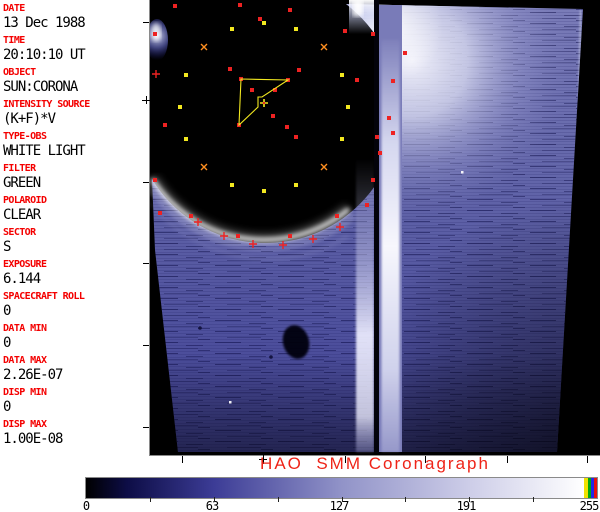 This screenshot has height=512, width=600. I want to click on meta-field: SPACECRAFT ROLL 0, so click(75, 305).